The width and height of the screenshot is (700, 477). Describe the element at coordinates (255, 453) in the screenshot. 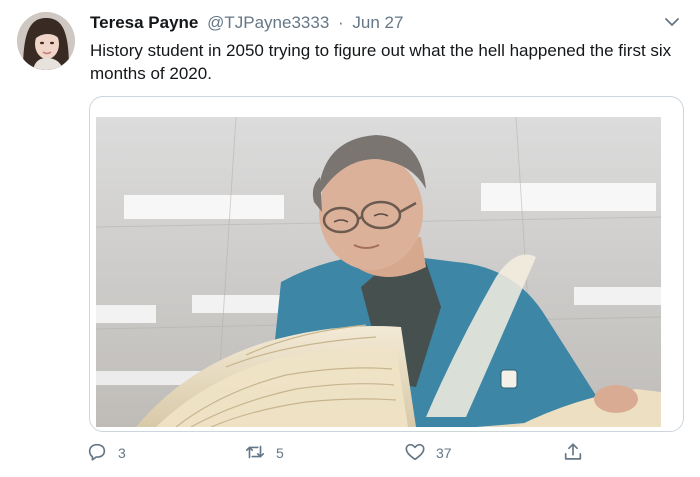

I see `retweet-icon` at that location.